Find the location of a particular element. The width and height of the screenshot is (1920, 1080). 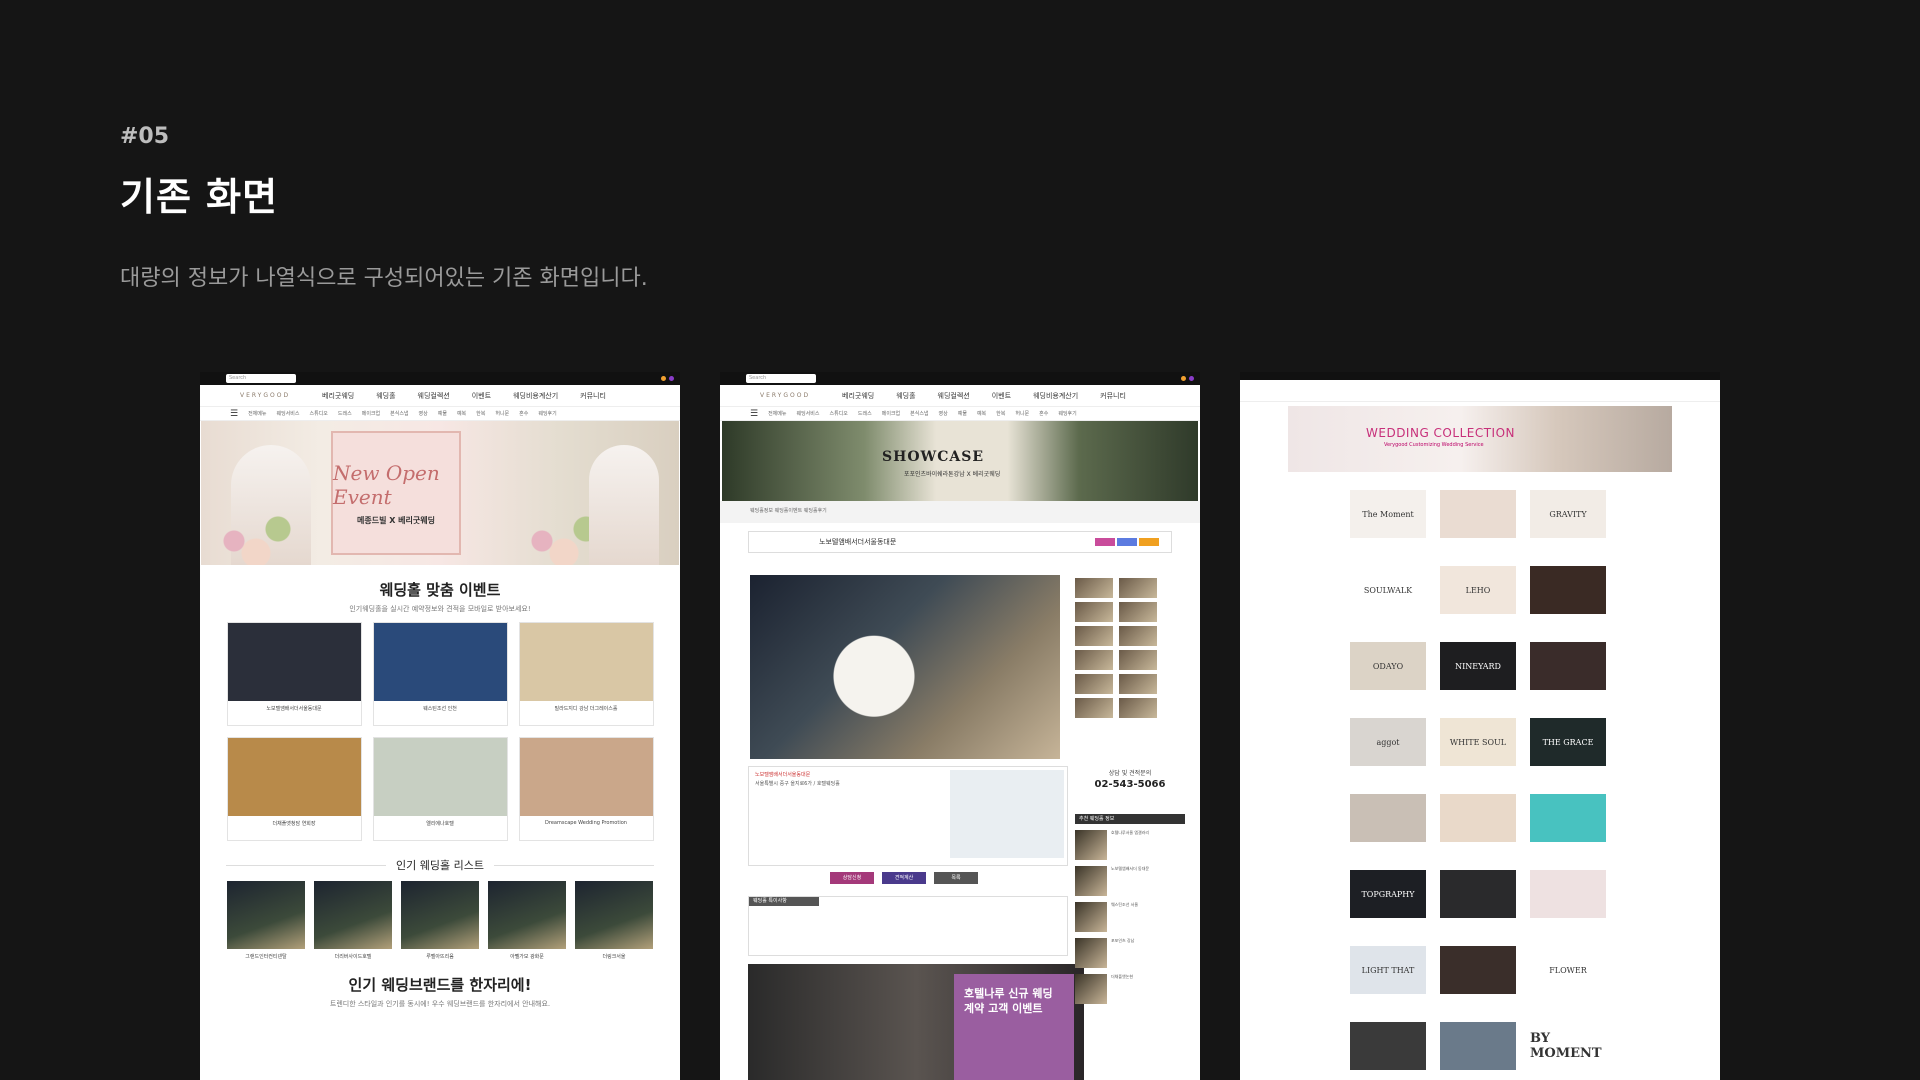

recommend-item: 호텔나루서울 엠갤러리 is located at coordinates (1130, 845).